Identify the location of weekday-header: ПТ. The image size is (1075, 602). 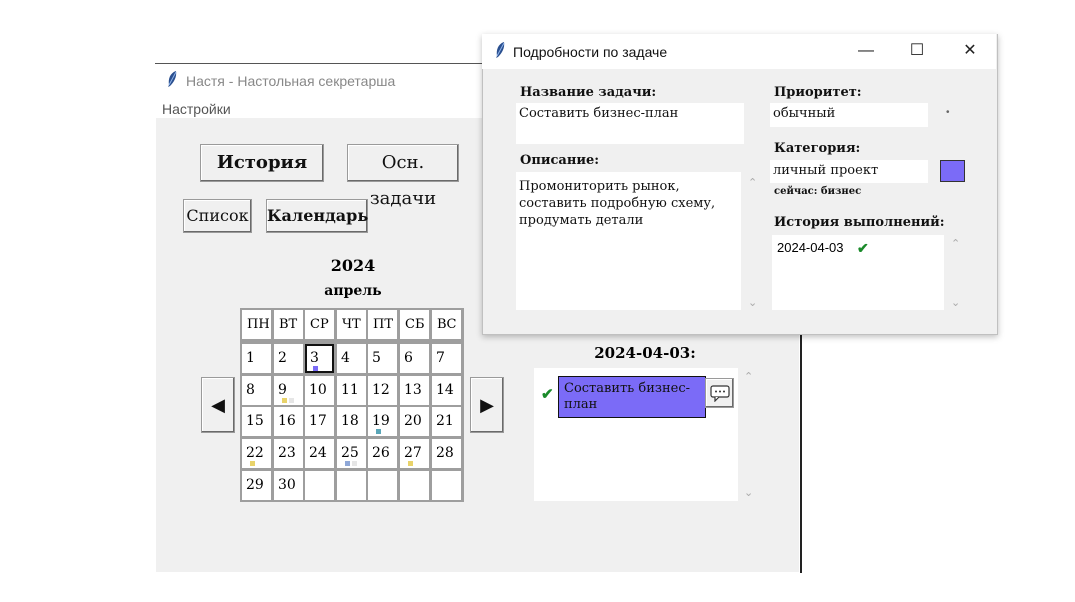
(382, 324).